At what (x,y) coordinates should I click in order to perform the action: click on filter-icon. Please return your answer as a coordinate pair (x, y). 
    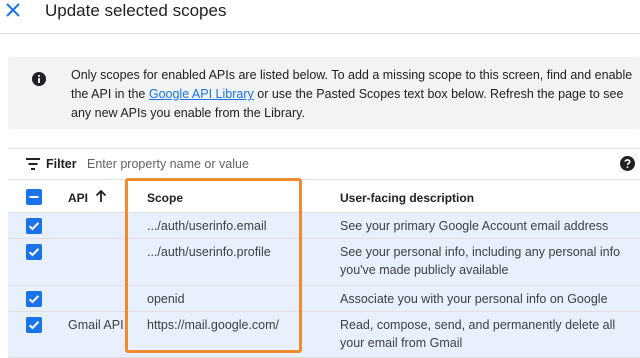
    Looking at the image, I should click on (33, 164).